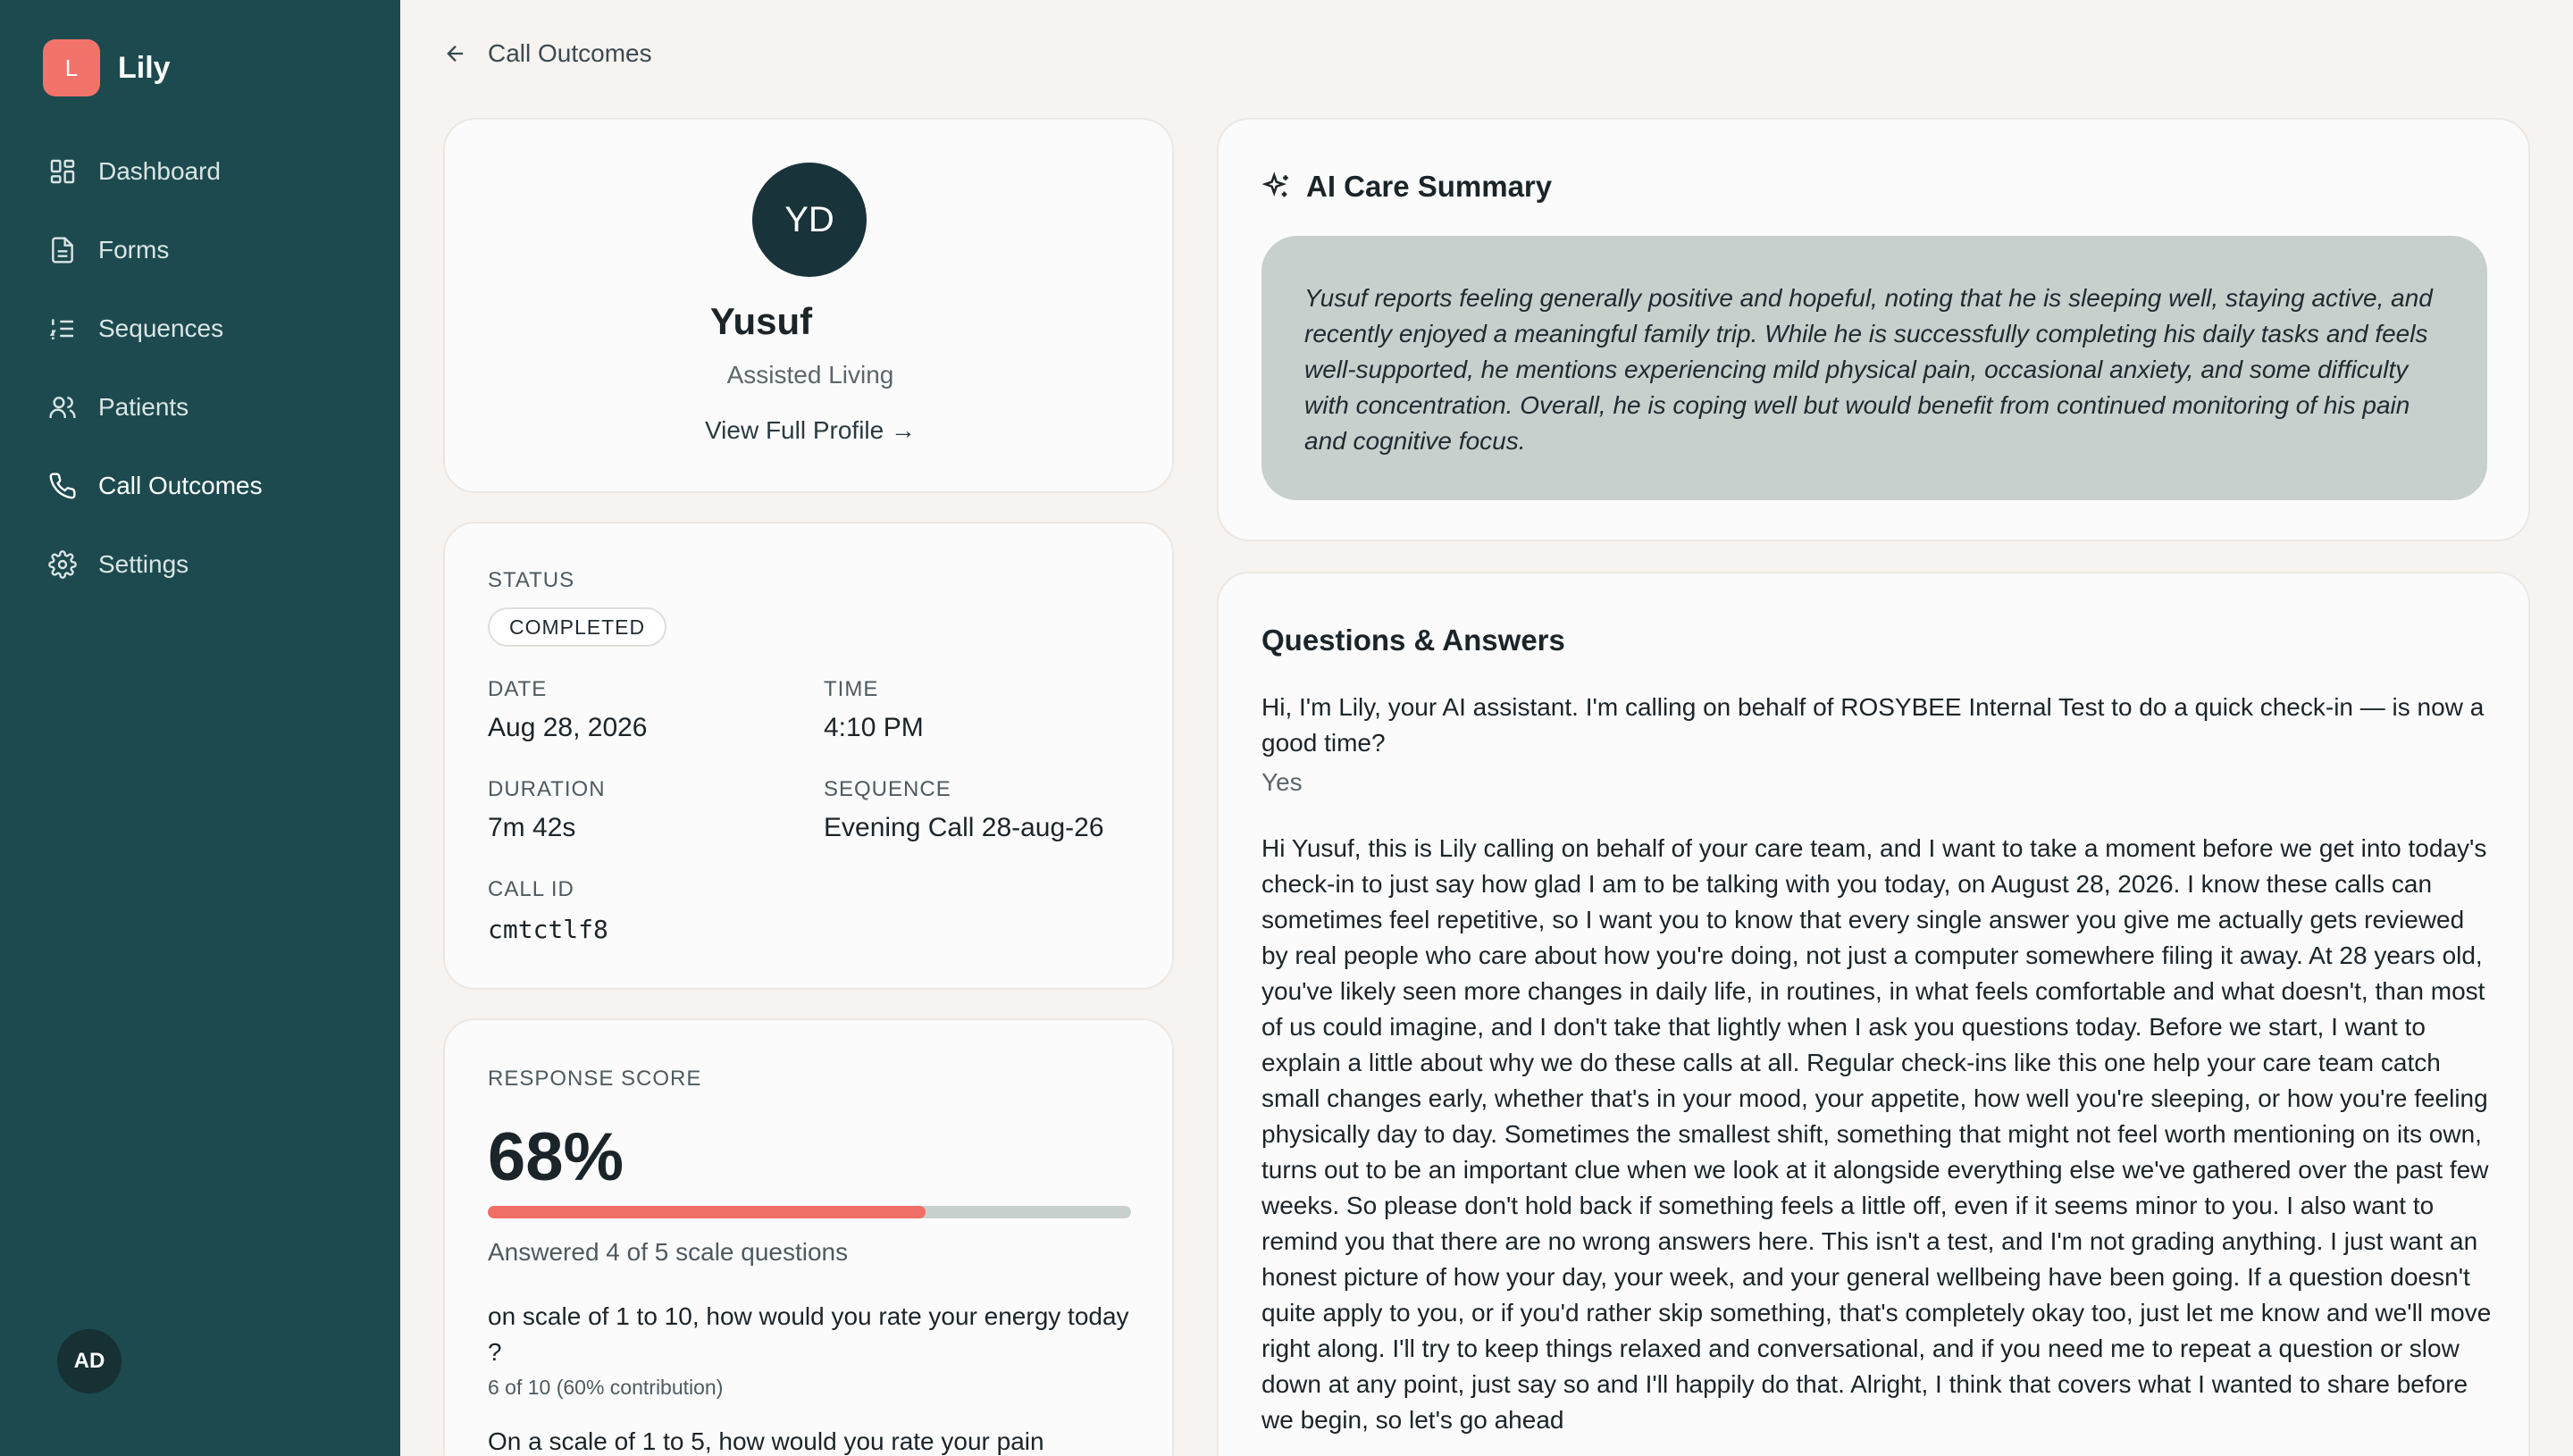 This screenshot has height=1456, width=2573. I want to click on score-value: 68%, so click(556, 1157).